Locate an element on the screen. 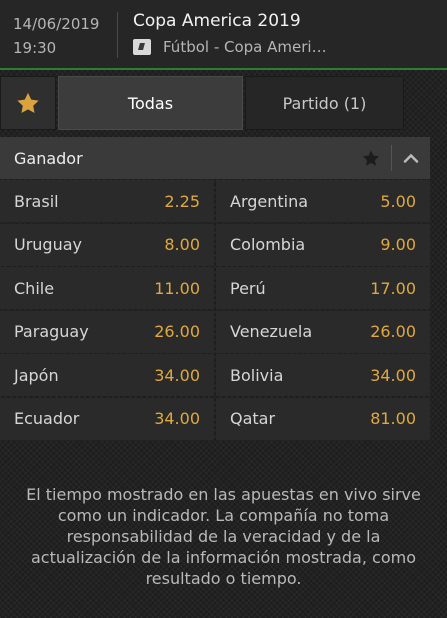 The width and height of the screenshot is (447, 618). event-time: 19:30 is located at coordinates (35, 48).